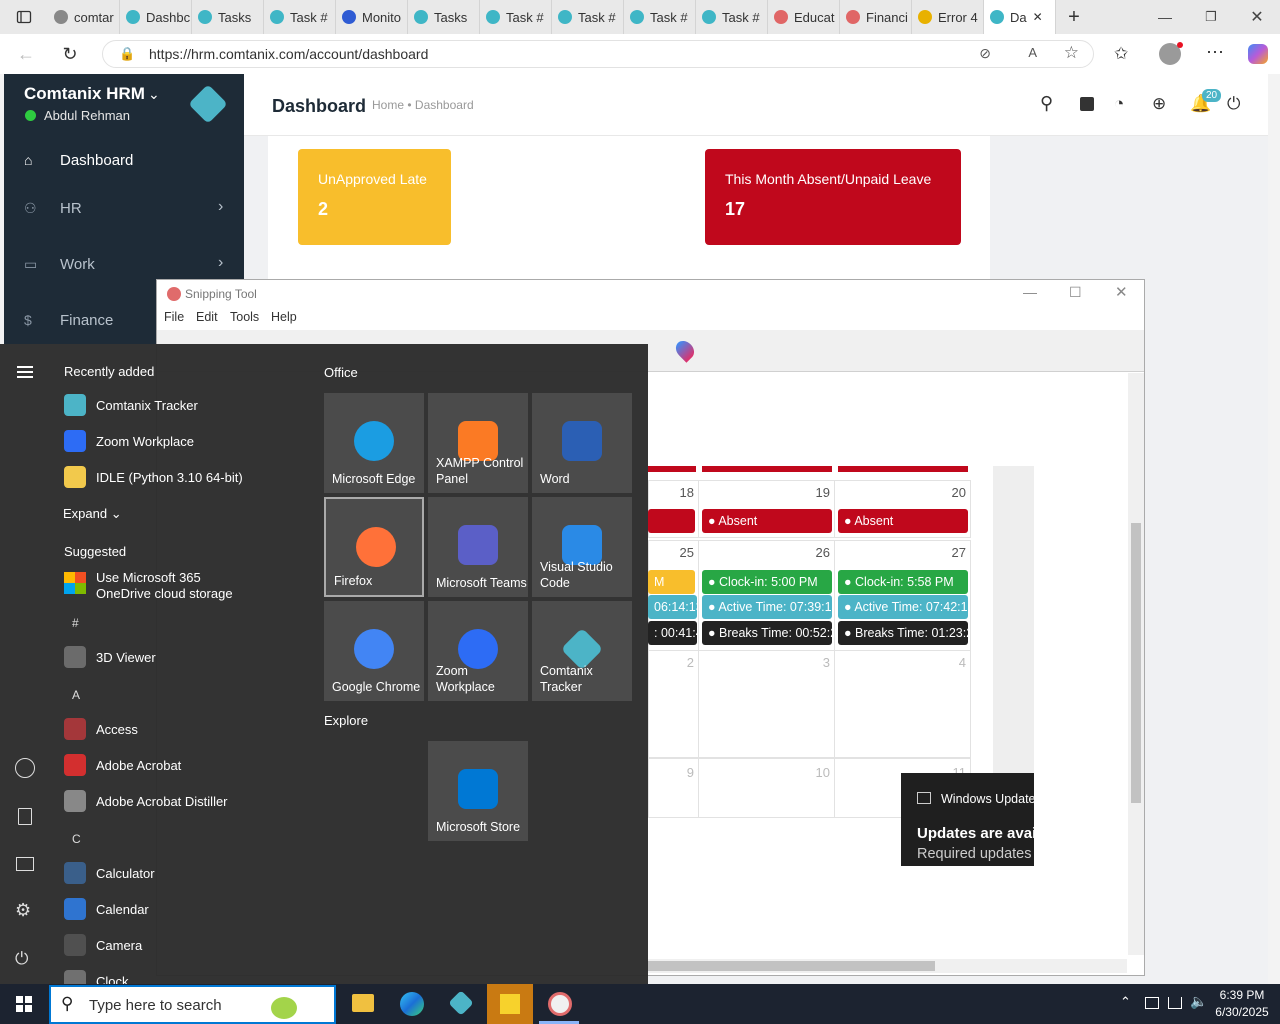 This screenshot has width=1280, height=1024. Describe the element at coordinates (76, 839) in the screenshot. I see `letter-header-c: C` at that location.